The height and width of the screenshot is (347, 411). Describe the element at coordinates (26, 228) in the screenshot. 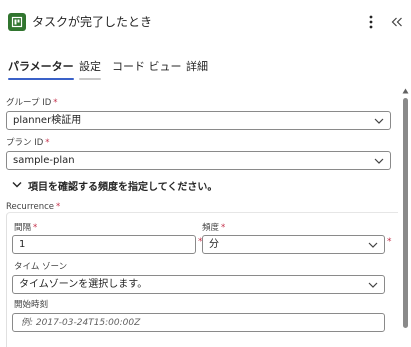

I see `interval-label: 間隔 *` at that location.